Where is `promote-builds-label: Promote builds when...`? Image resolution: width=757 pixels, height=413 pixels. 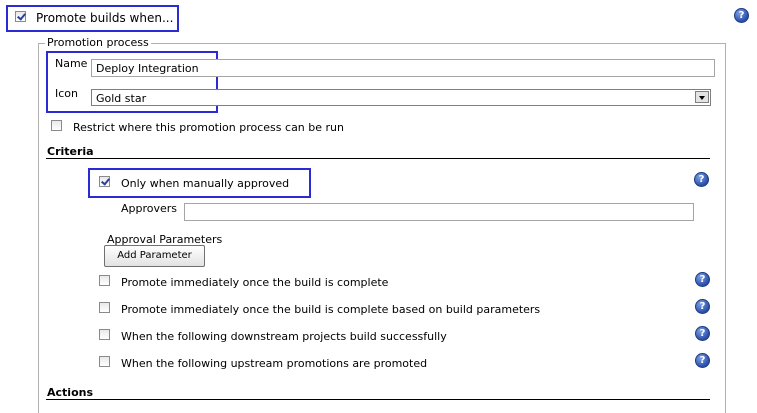
promote-builds-label: Promote builds when... is located at coordinates (105, 18).